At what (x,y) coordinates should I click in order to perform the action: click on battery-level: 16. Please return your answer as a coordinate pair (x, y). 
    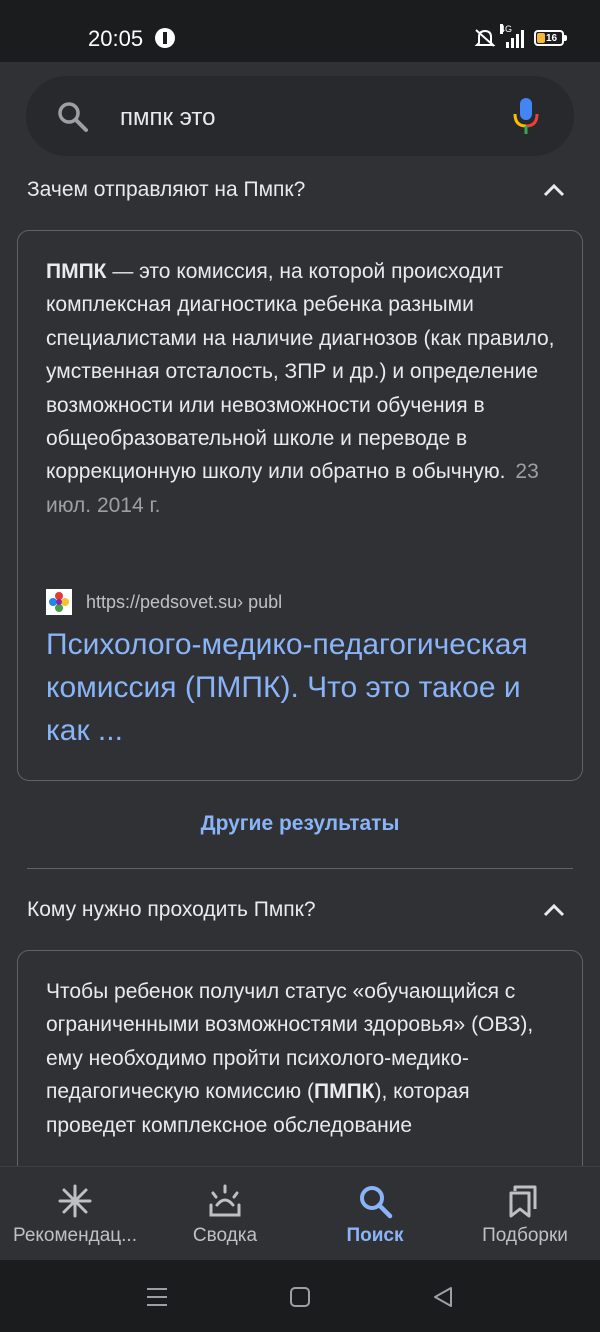
    Looking at the image, I should click on (552, 38).